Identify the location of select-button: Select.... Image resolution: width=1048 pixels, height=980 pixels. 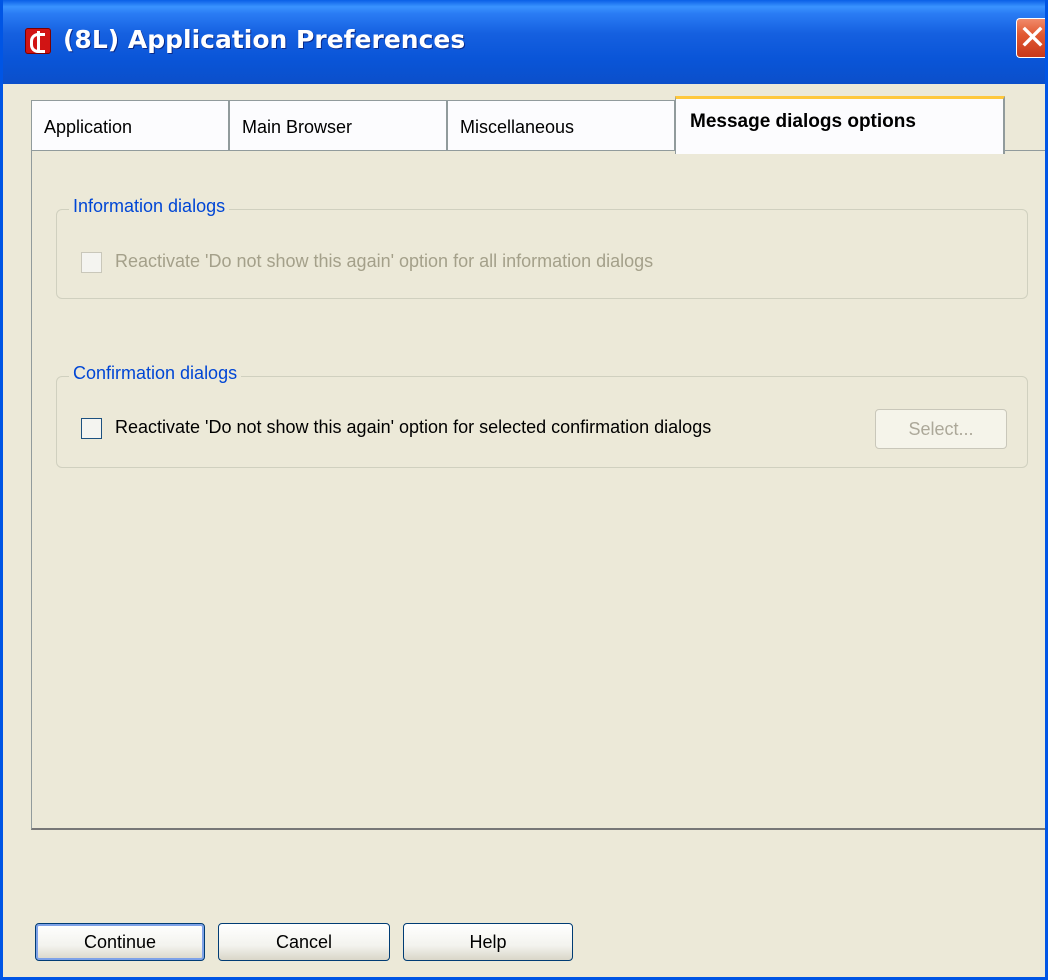
(941, 429).